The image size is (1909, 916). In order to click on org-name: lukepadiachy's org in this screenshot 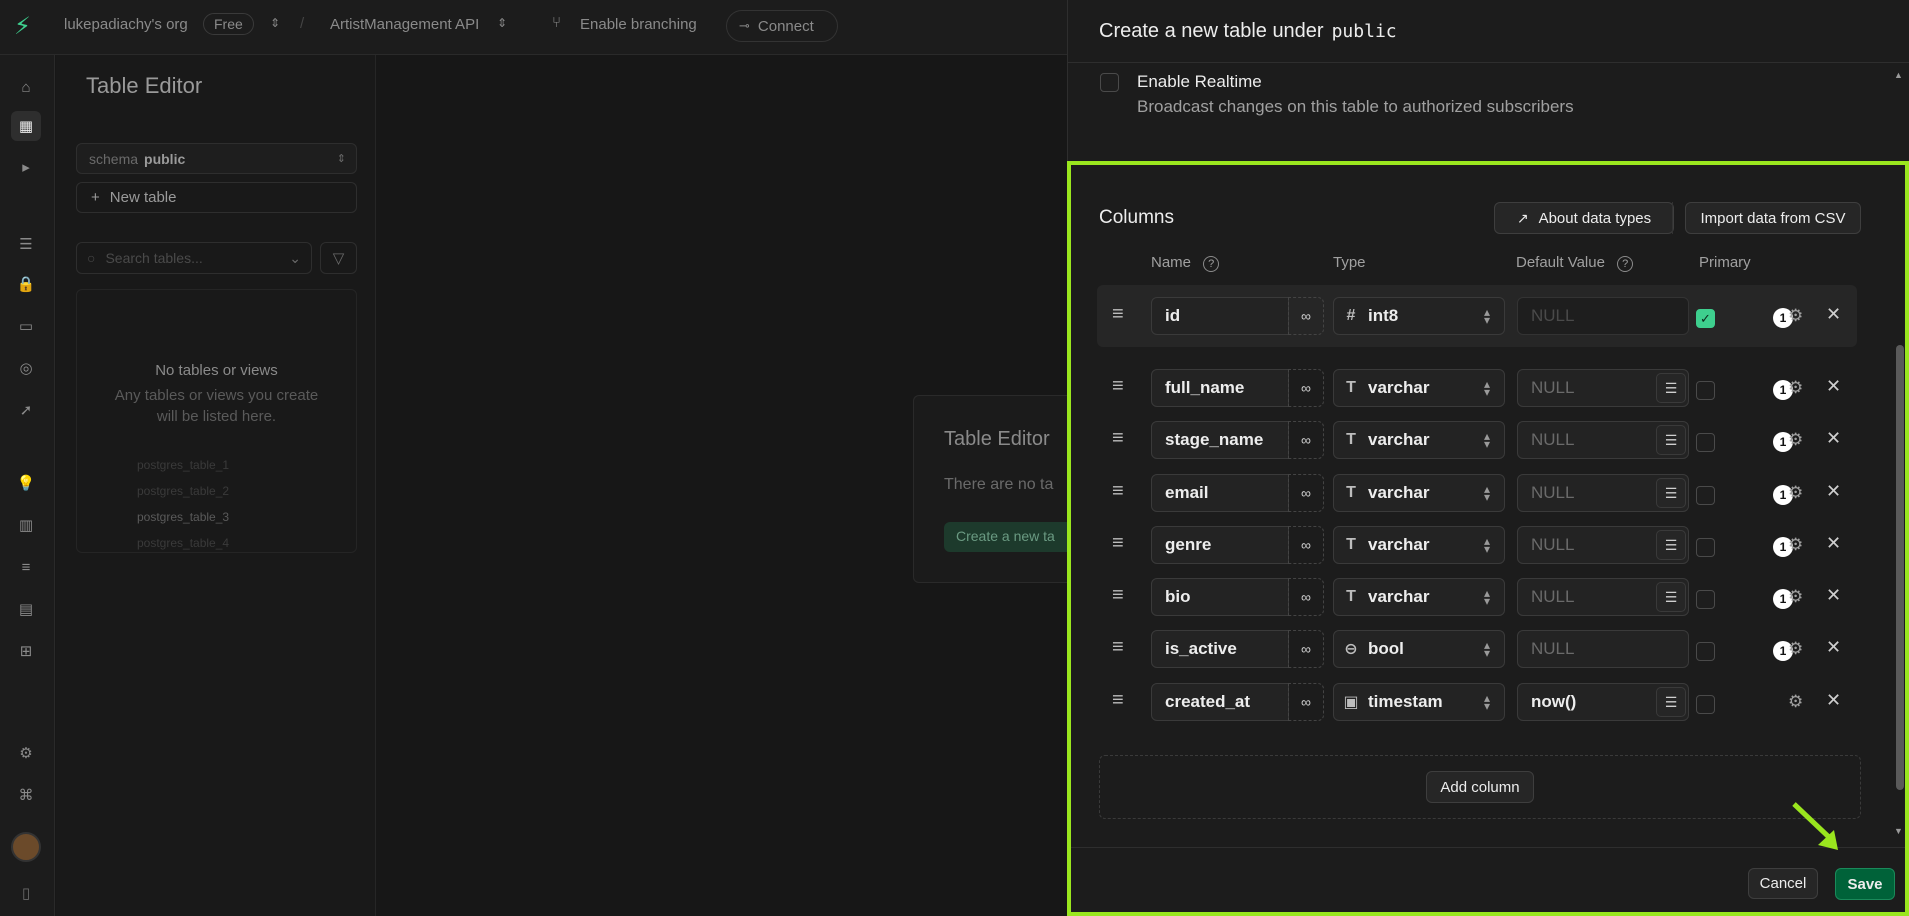, I will do `click(126, 24)`.